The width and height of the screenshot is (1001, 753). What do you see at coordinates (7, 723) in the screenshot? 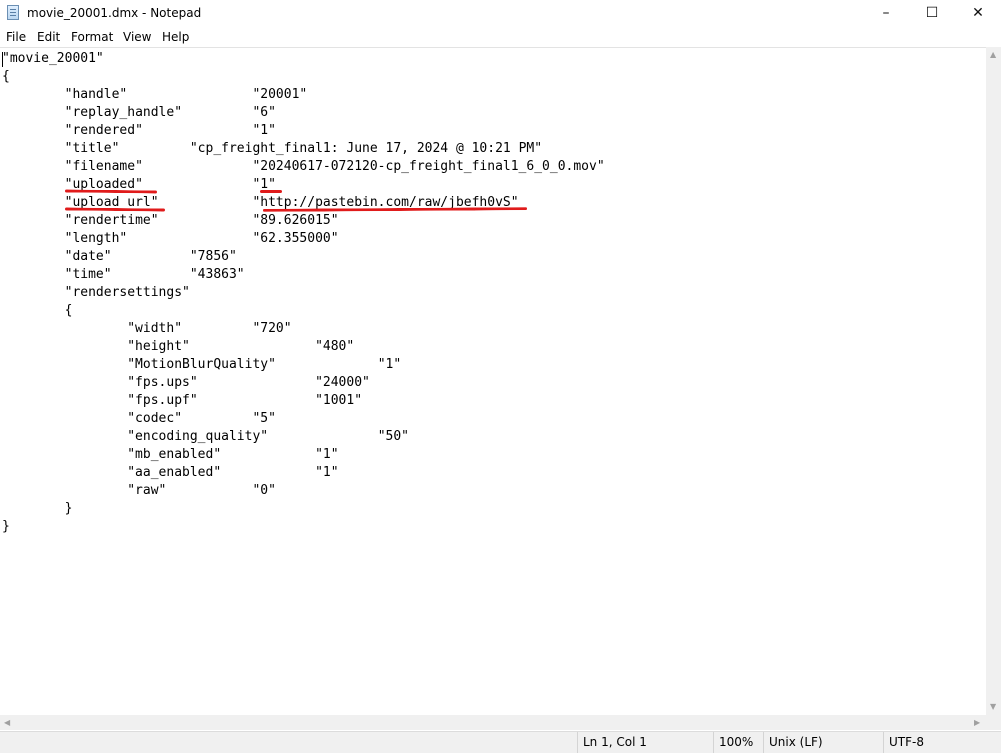
I see `scroll-left-icon: ◀` at bounding box center [7, 723].